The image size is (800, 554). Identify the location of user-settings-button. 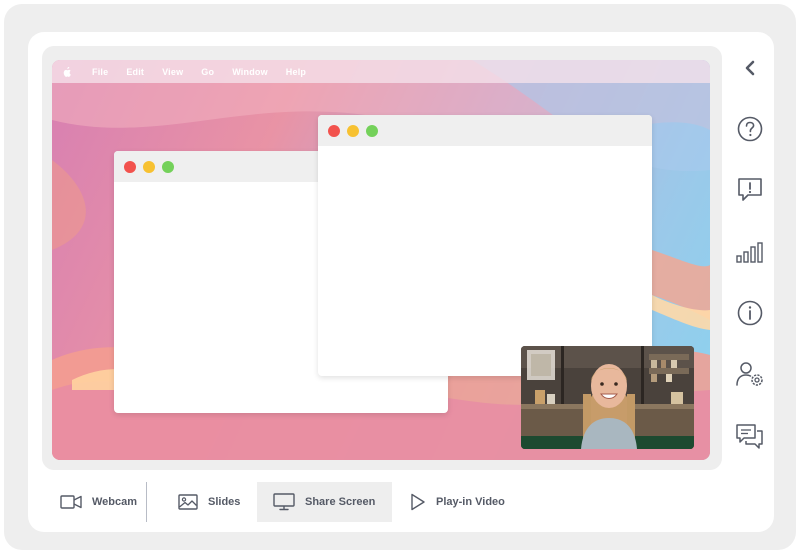
(750, 374).